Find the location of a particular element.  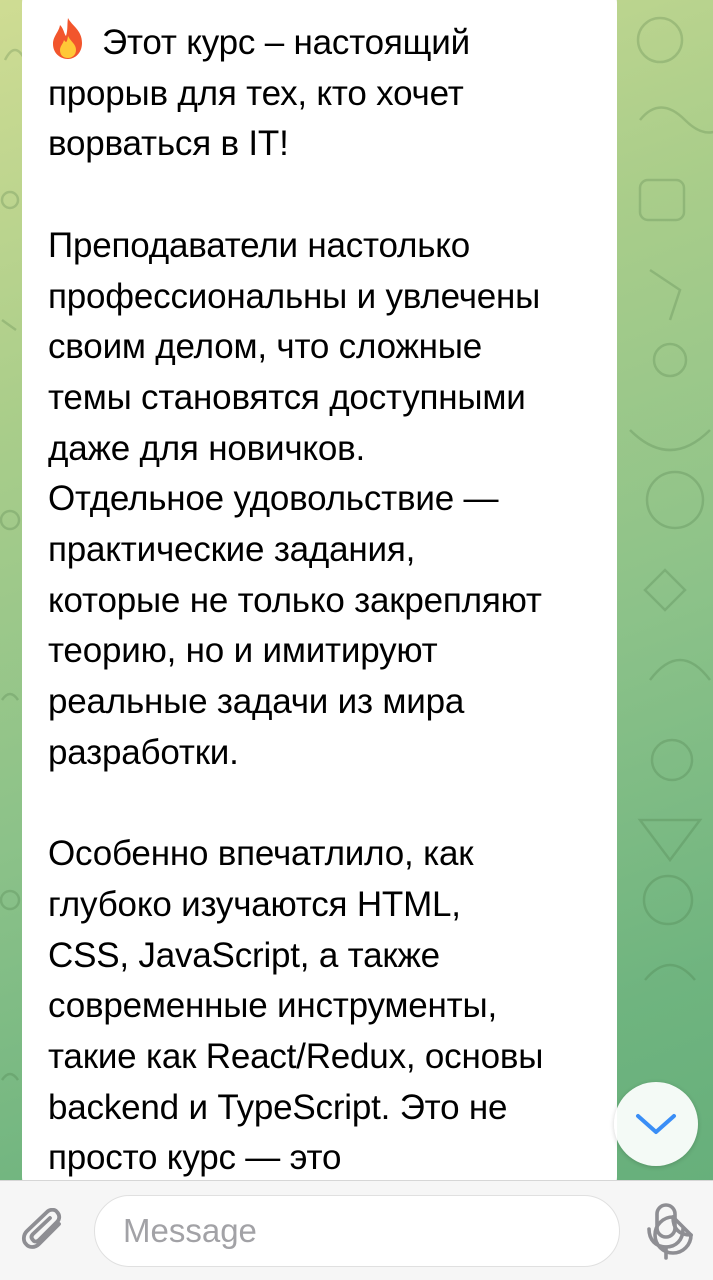

attach-button is located at coordinates (47, 1234).